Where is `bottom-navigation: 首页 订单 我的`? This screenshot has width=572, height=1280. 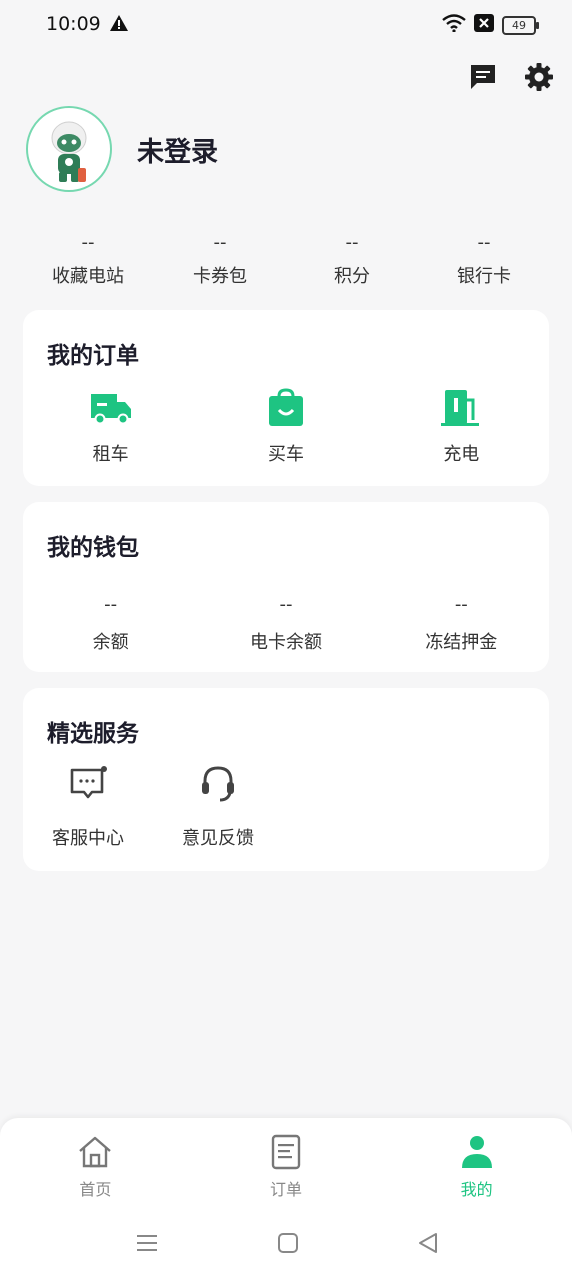 bottom-navigation: 首页 订单 我的 is located at coordinates (286, 1199).